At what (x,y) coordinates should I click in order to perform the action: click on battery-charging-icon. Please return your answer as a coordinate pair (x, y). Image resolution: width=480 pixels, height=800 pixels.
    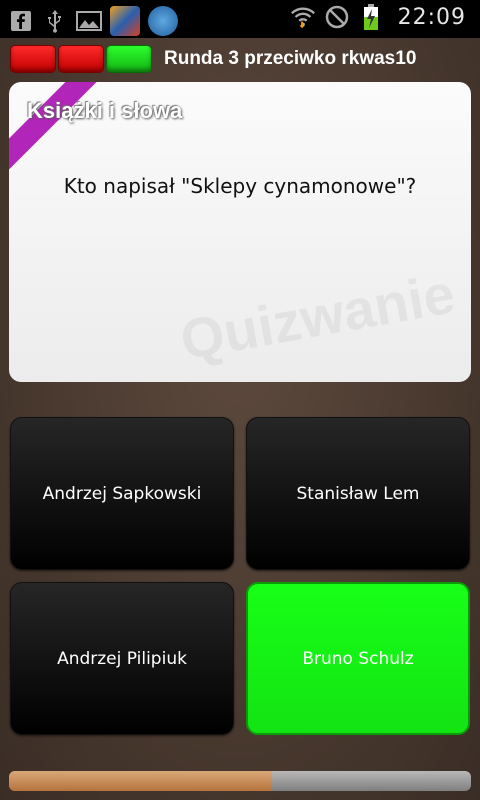
    Looking at the image, I should click on (371, 17).